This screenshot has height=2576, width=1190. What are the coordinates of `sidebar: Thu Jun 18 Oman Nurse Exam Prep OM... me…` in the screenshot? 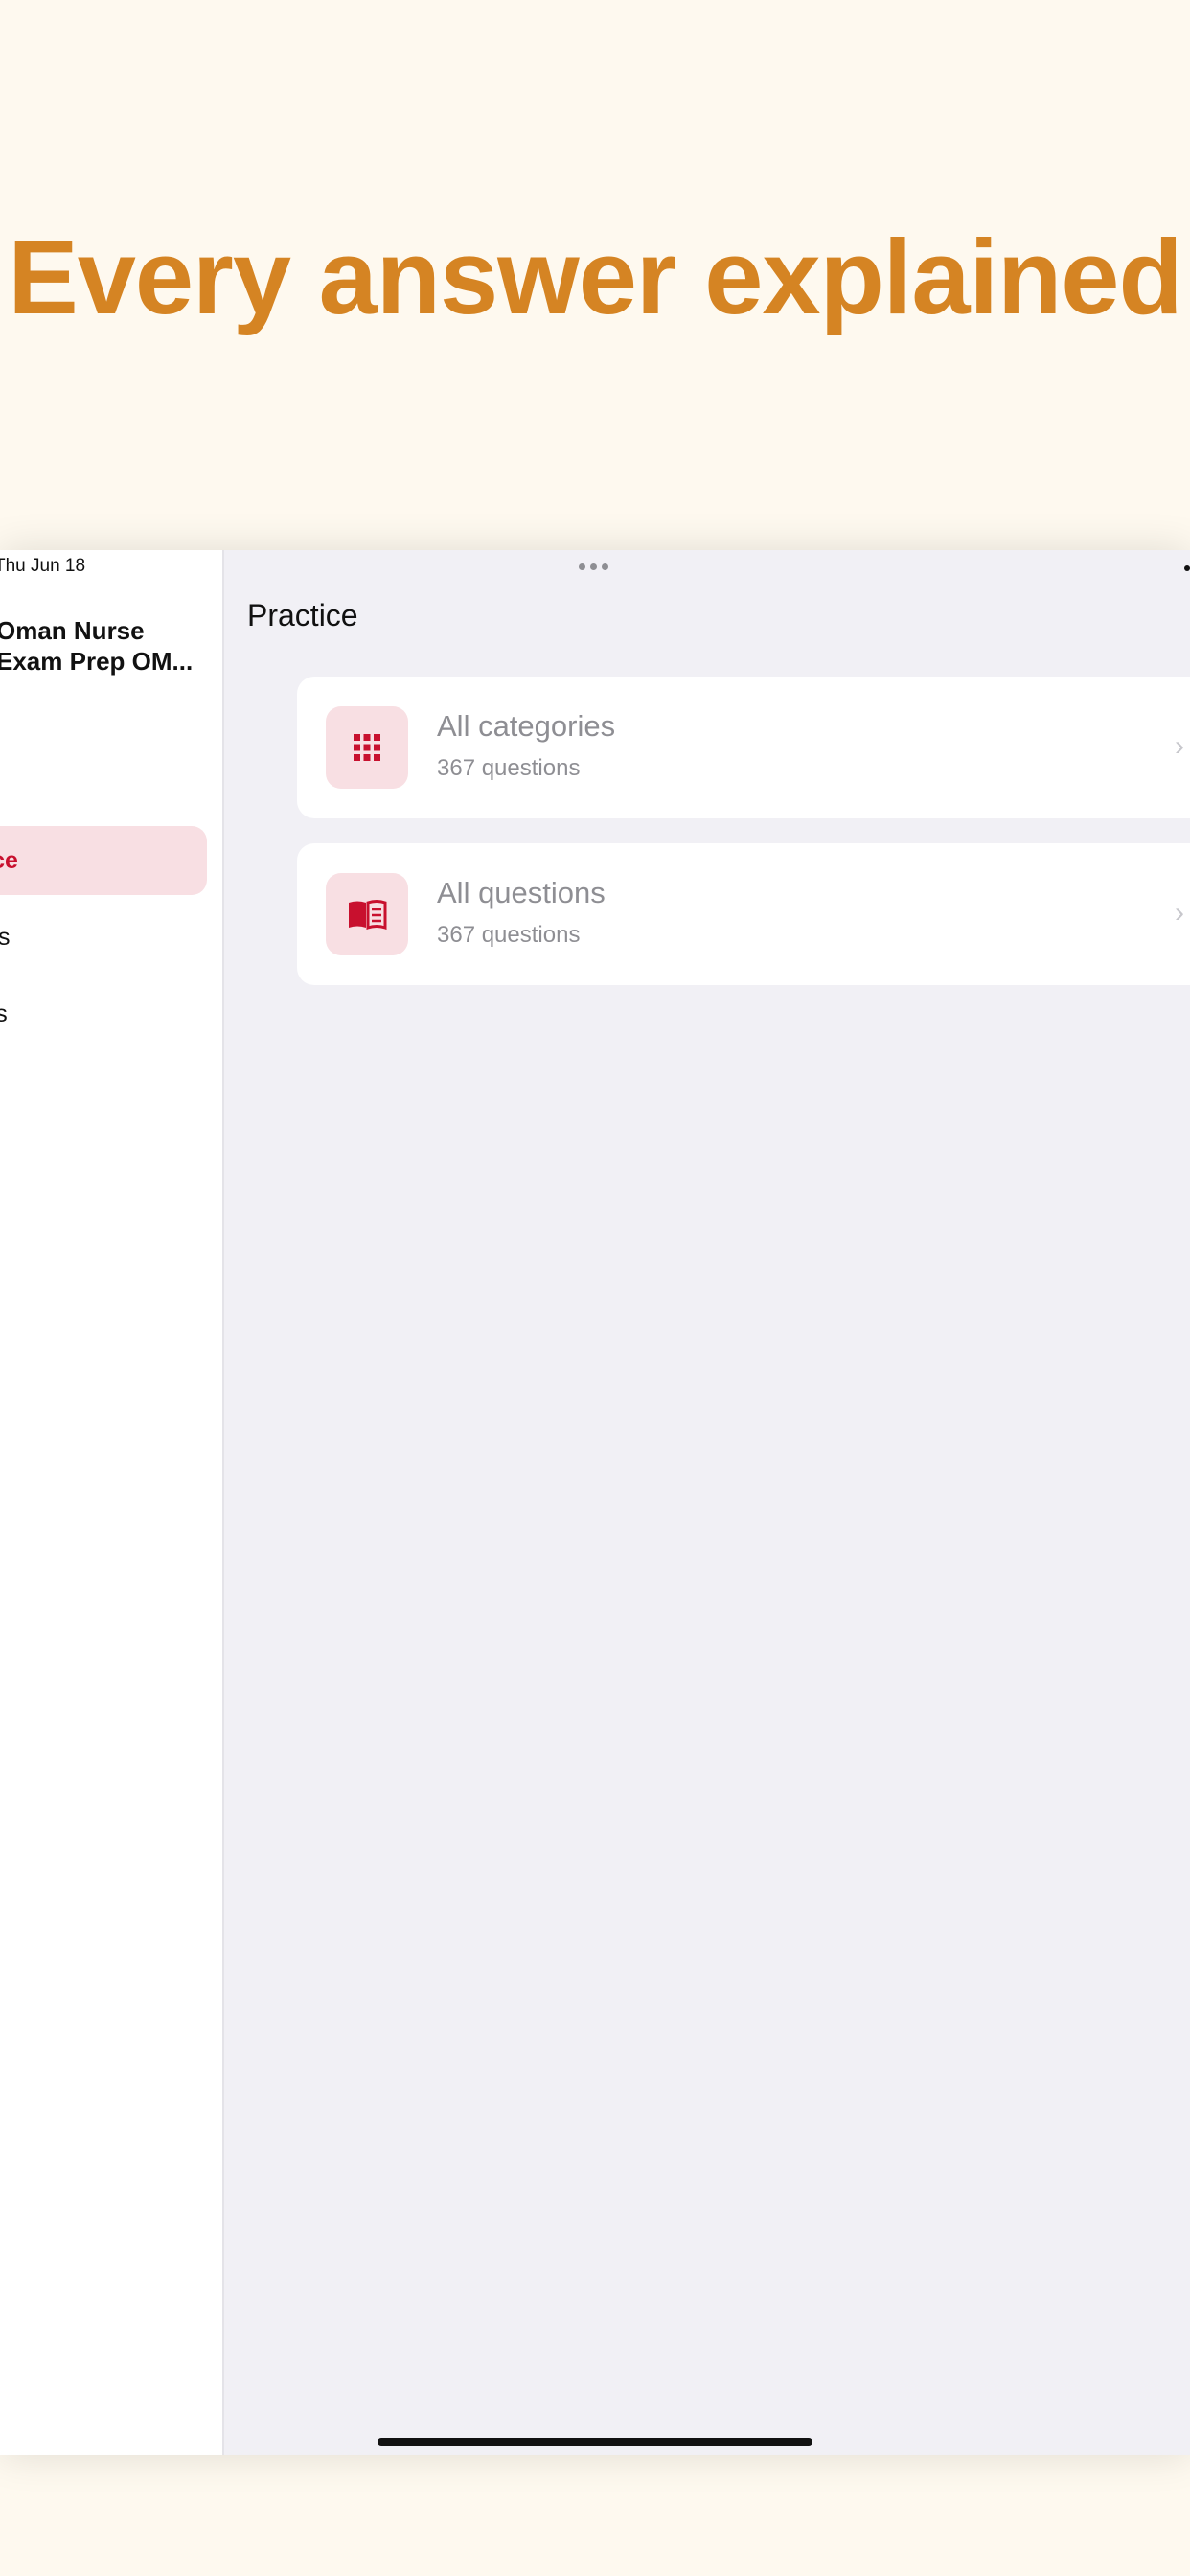 It's located at (112, 1502).